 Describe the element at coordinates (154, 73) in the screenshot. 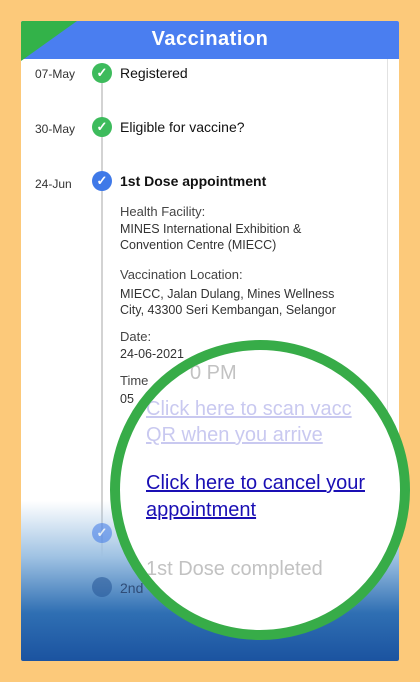

I see `timeline-status: Registered` at that location.